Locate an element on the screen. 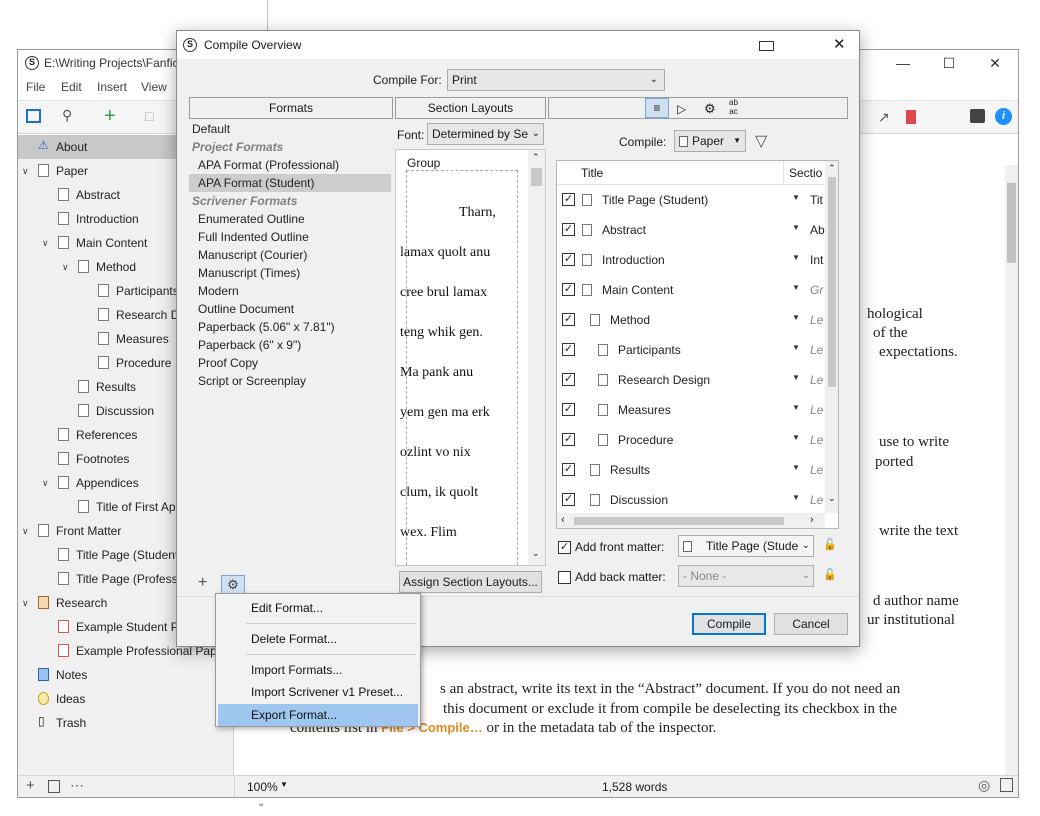 The width and height of the screenshot is (1040, 816). format-item: Paperback (5.06" x 7.81") is located at coordinates (290, 327).